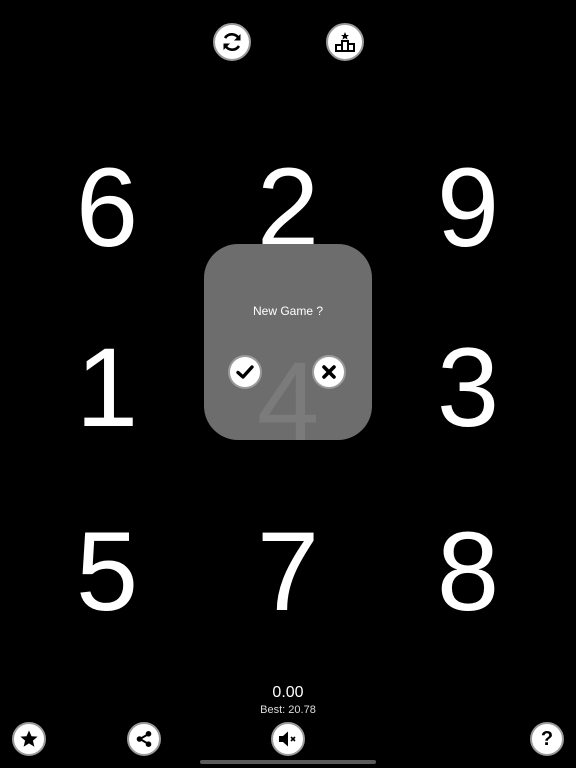  I want to click on star-icon, so click(29, 738).